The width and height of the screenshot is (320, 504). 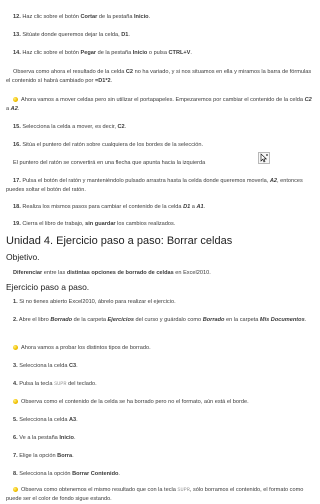 I want to click on step-number: 13., so click(x=17, y=35).